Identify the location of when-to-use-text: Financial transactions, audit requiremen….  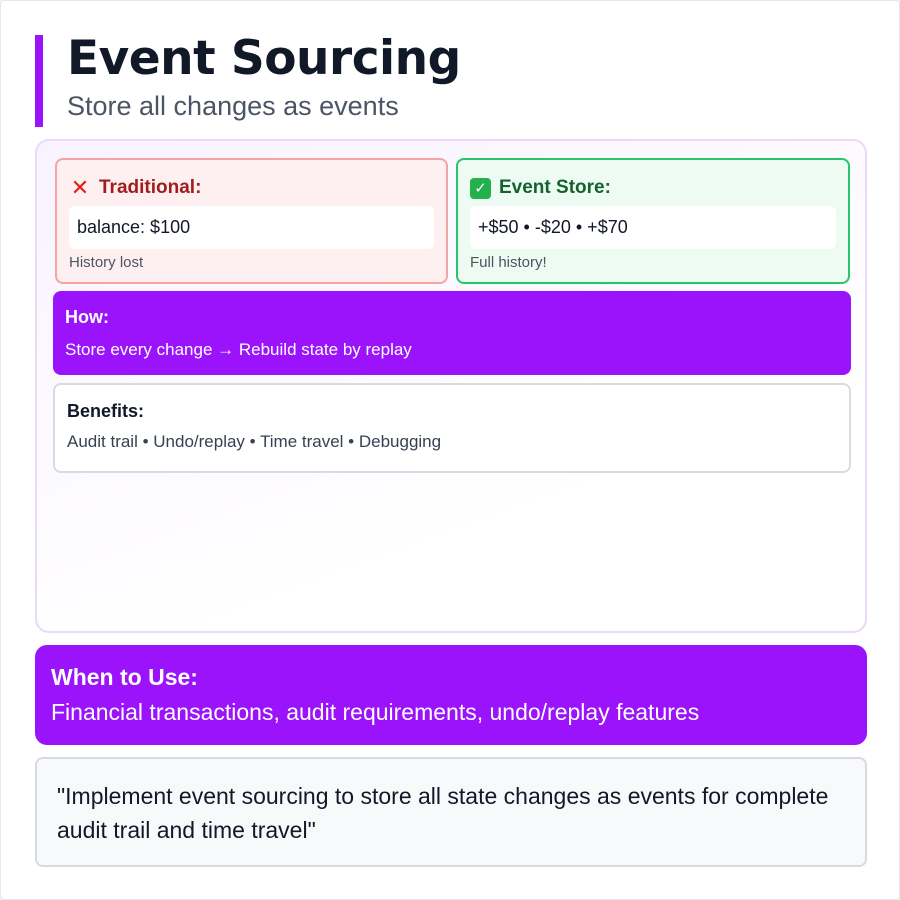
(375, 712).